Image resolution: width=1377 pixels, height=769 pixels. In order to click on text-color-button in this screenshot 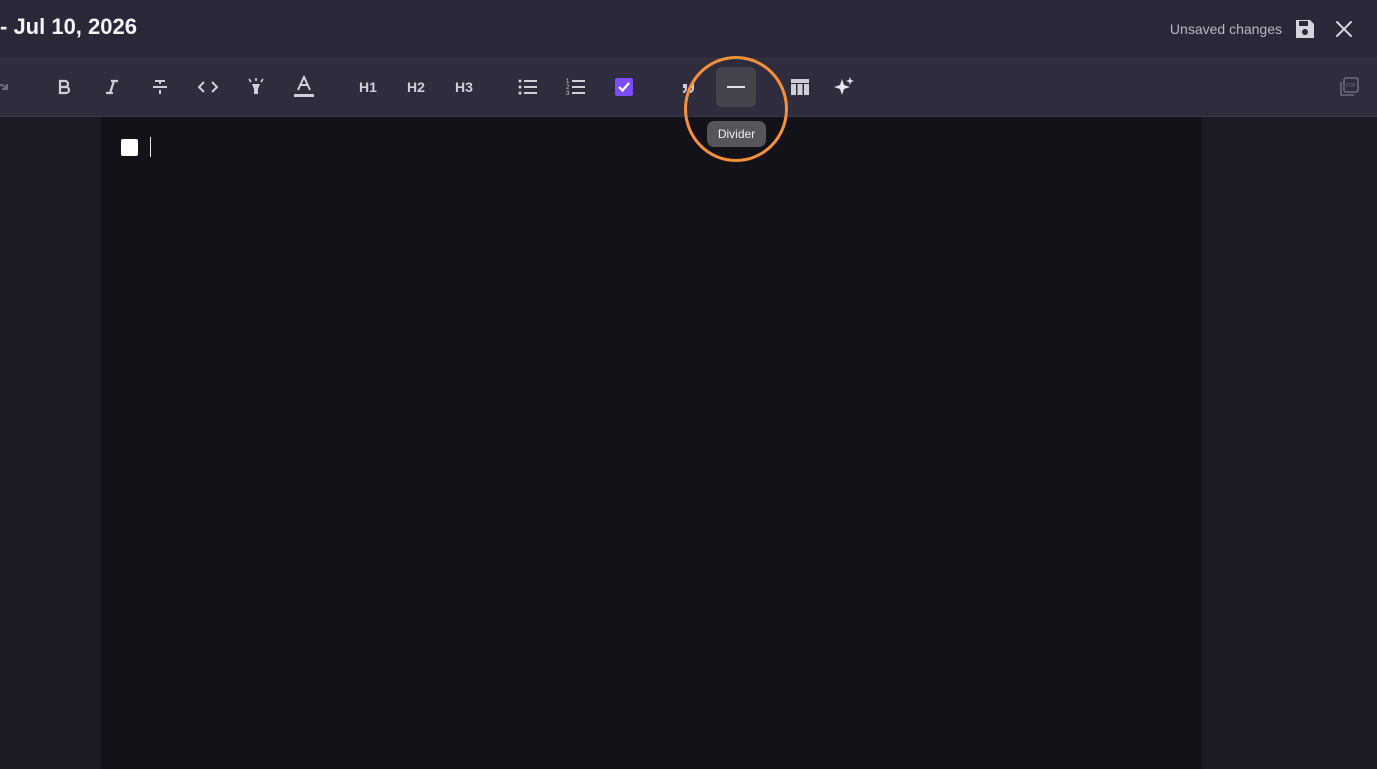, I will do `click(304, 87)`.